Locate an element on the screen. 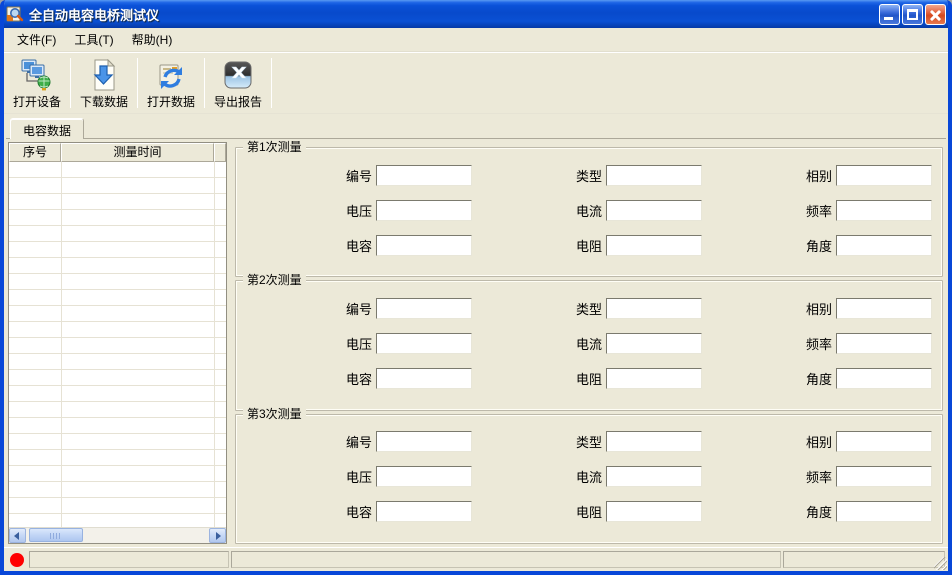 The height and width of the screenshot is (575, 952). group-title: 第3次测量 is located at coordinates (274, 413).